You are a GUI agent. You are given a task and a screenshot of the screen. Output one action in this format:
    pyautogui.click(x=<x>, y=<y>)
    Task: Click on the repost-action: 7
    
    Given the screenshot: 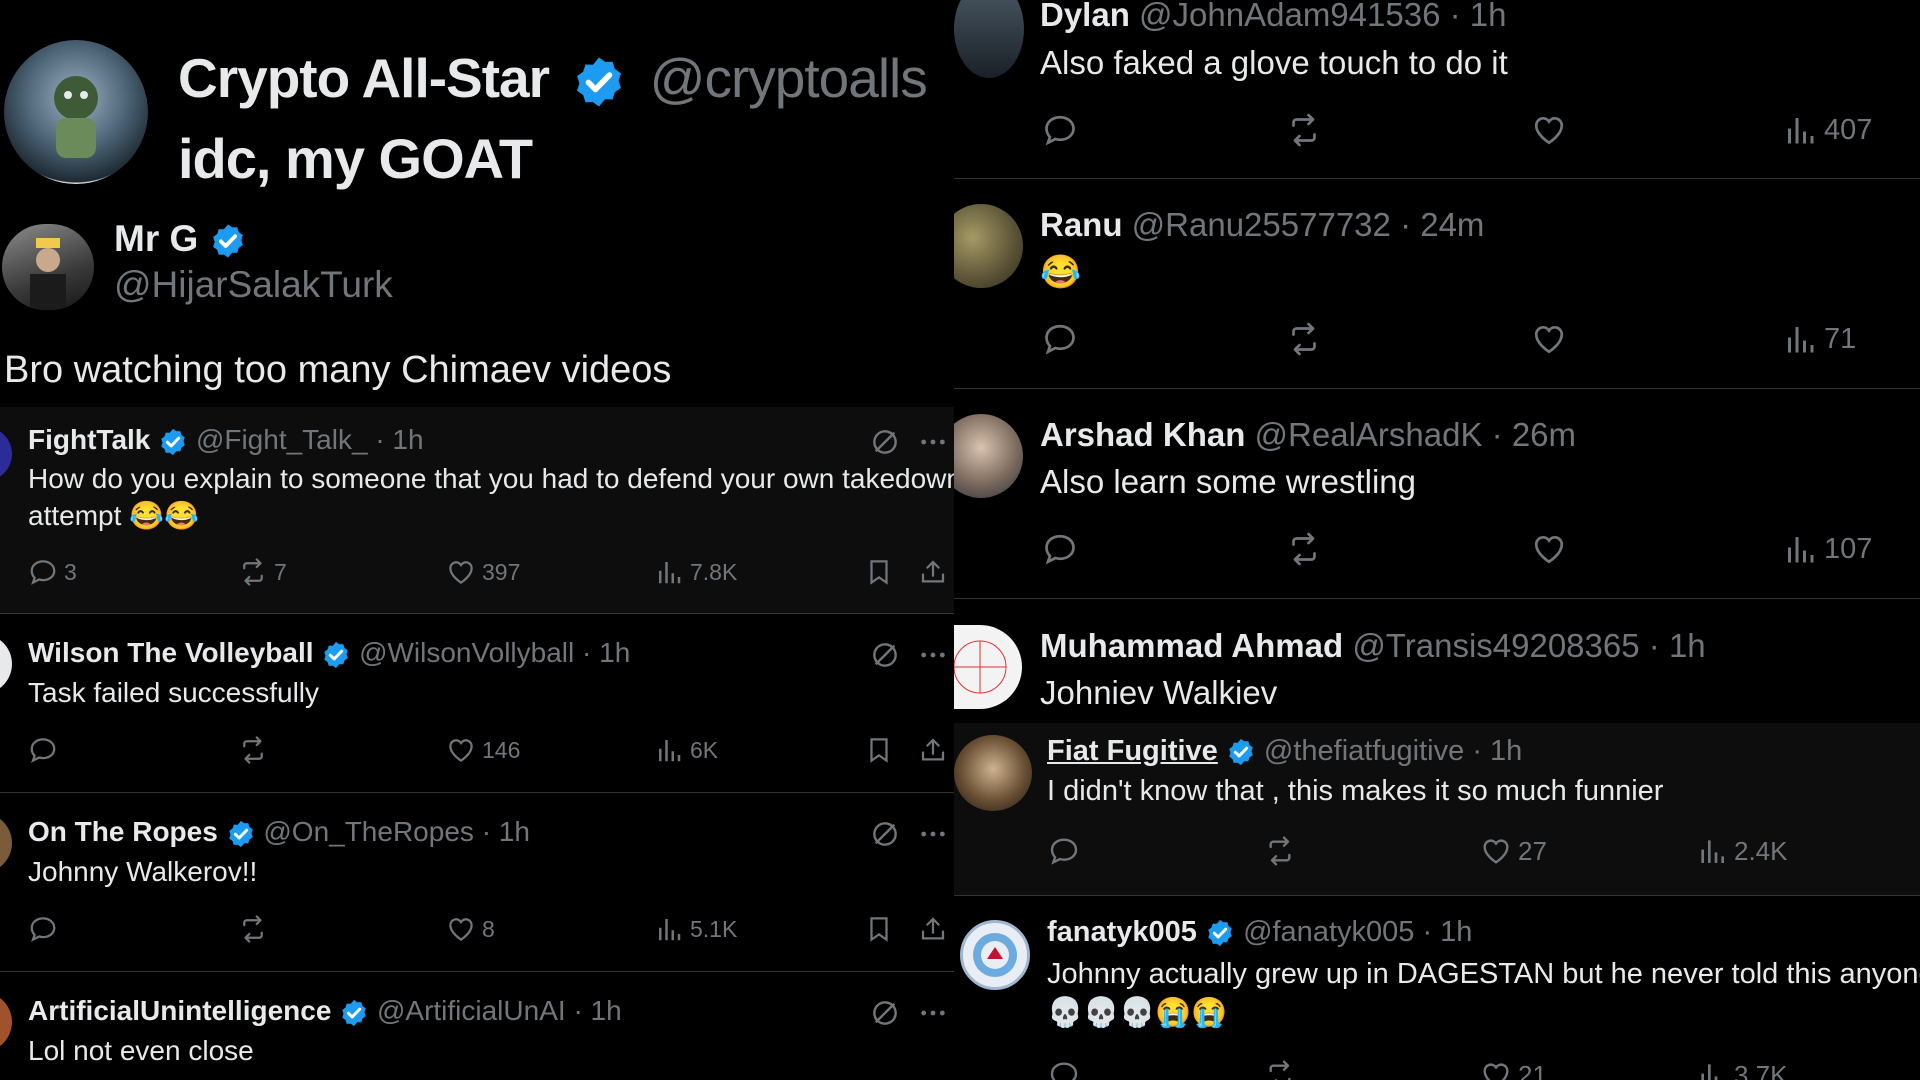 What is the action you would take?
    pyautogui.click(x=262, y=572)
    